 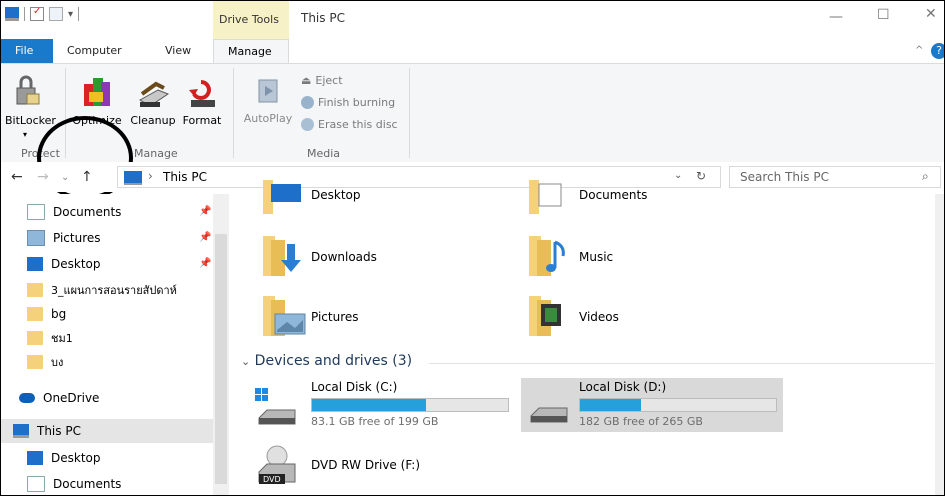 I want to click on documents-folder-icon, so click(x=551, y=198).